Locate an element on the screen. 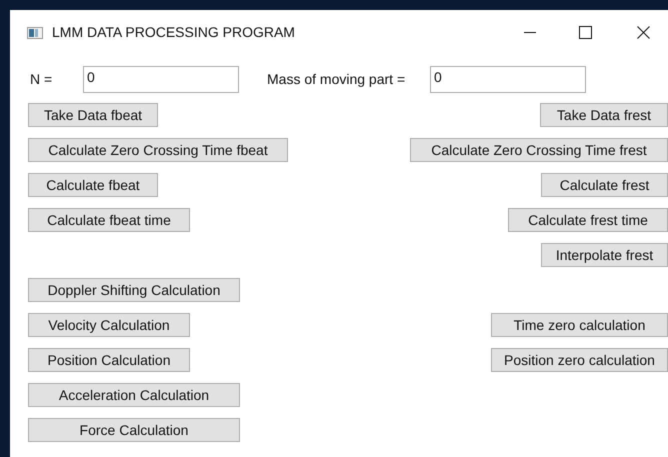 The width and height of the screenshot is (668, 457). action-button: Calculate frest is located at coordinates (604, 185).